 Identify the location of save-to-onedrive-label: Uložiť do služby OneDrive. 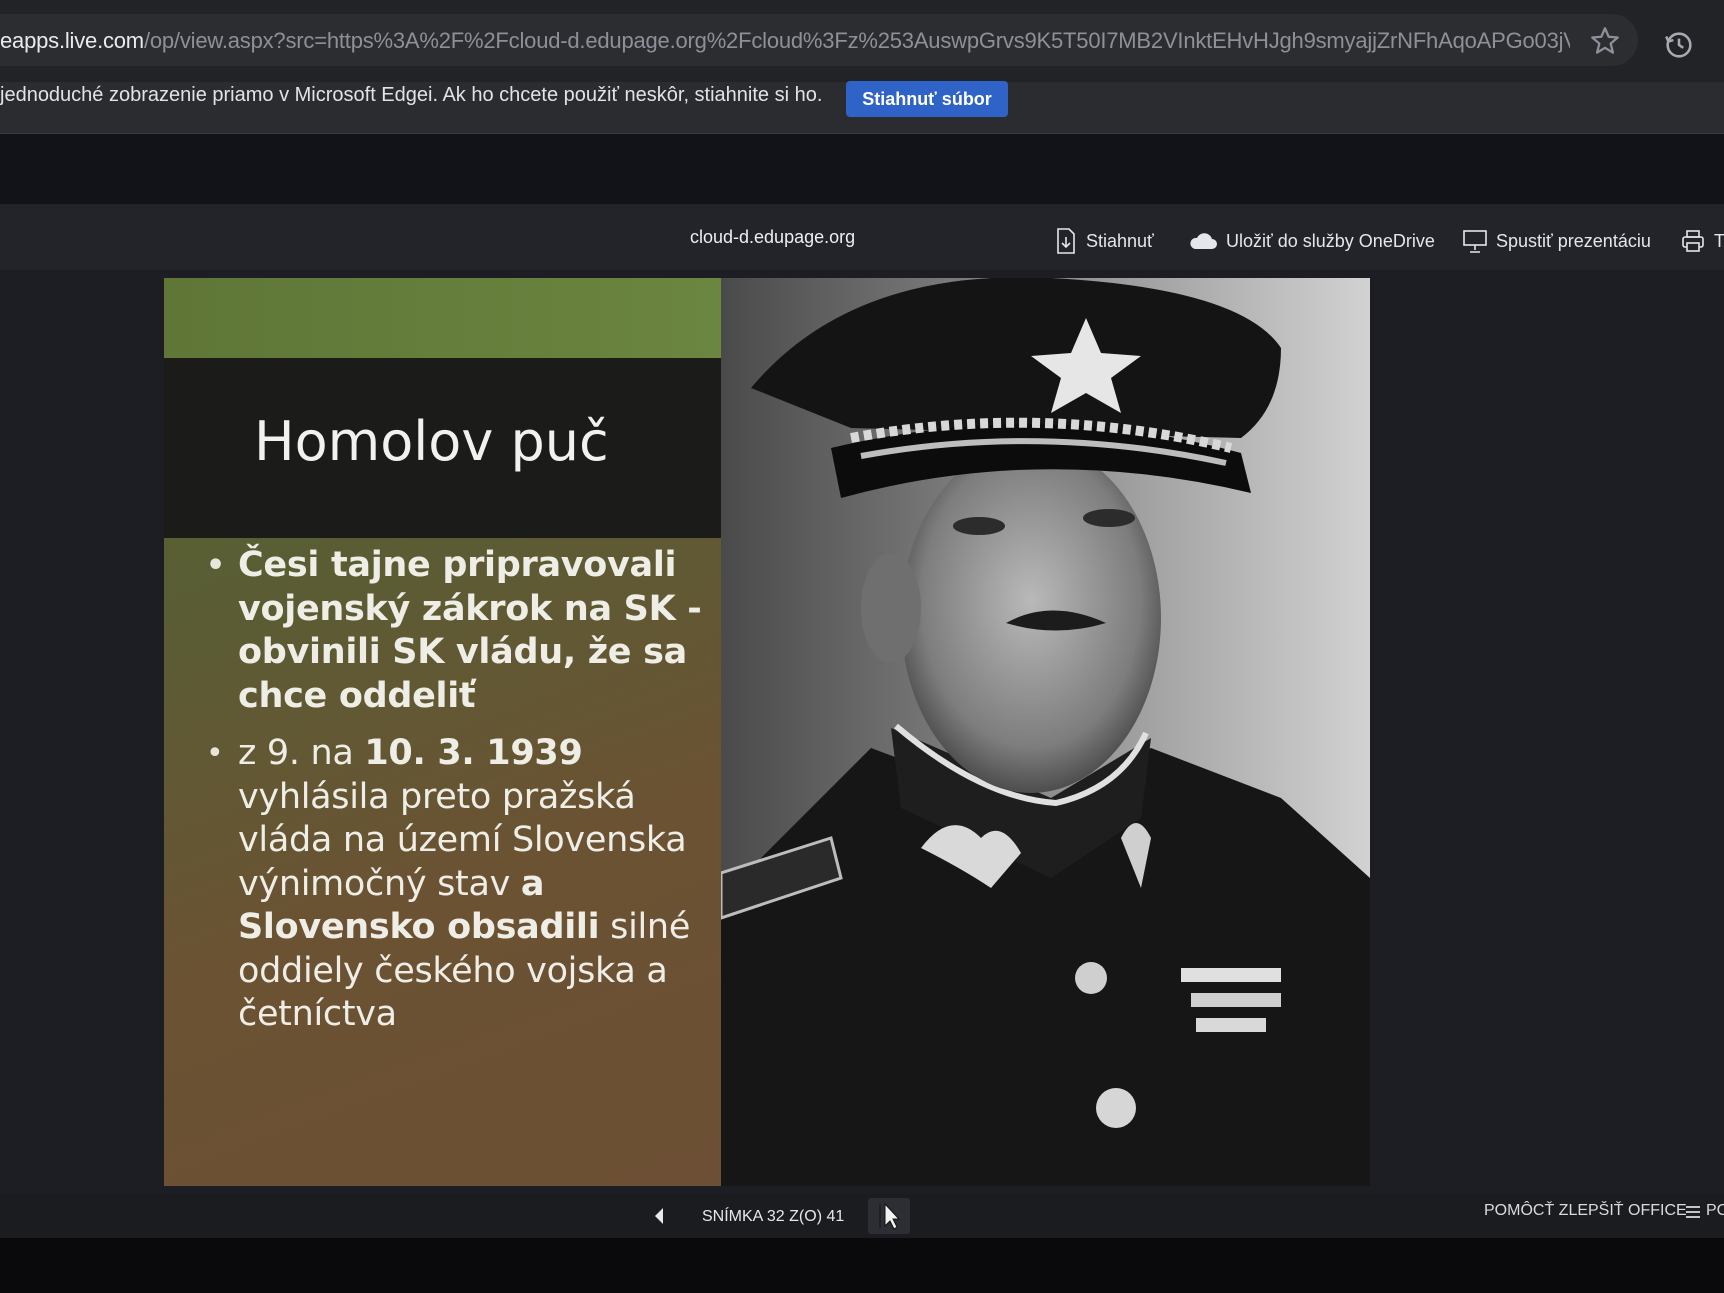
(1330, 240).